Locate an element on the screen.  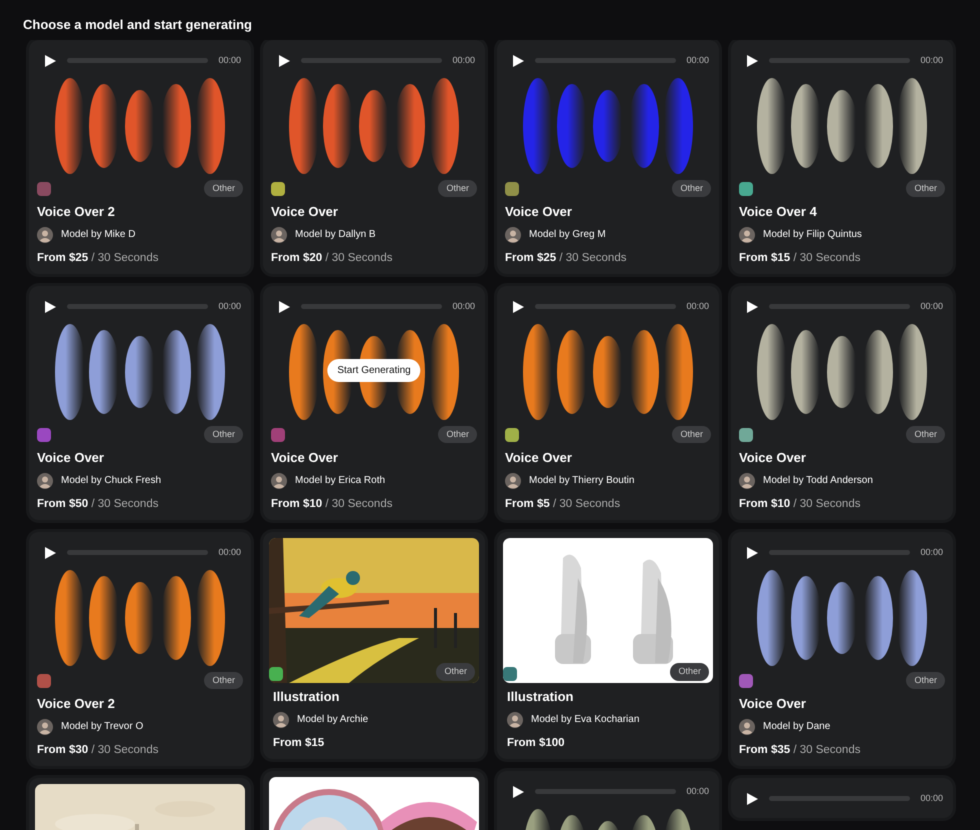
price-text: From $20 / 30 Seconds is located at coordinates (332, 258).